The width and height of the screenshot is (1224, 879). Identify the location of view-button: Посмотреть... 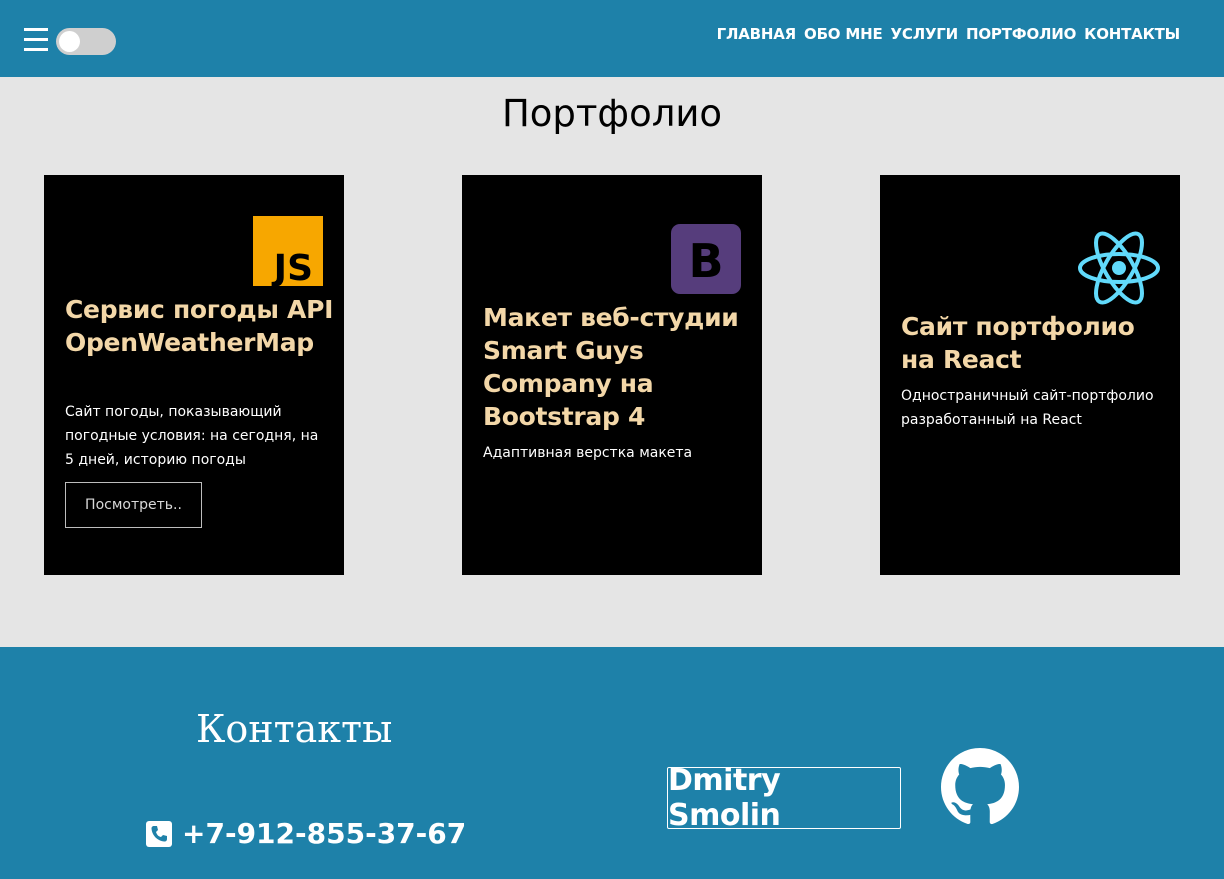
(133, 505).